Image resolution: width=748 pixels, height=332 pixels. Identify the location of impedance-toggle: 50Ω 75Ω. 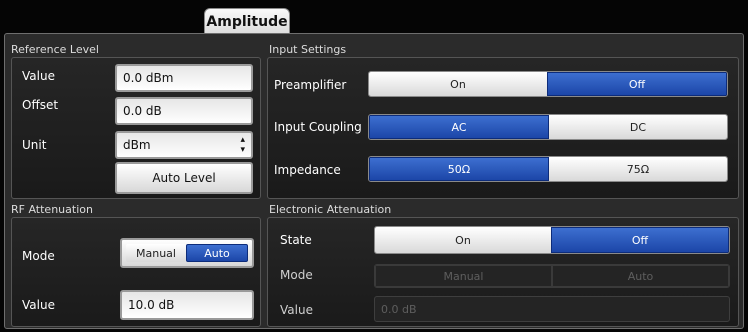
(548, 169).